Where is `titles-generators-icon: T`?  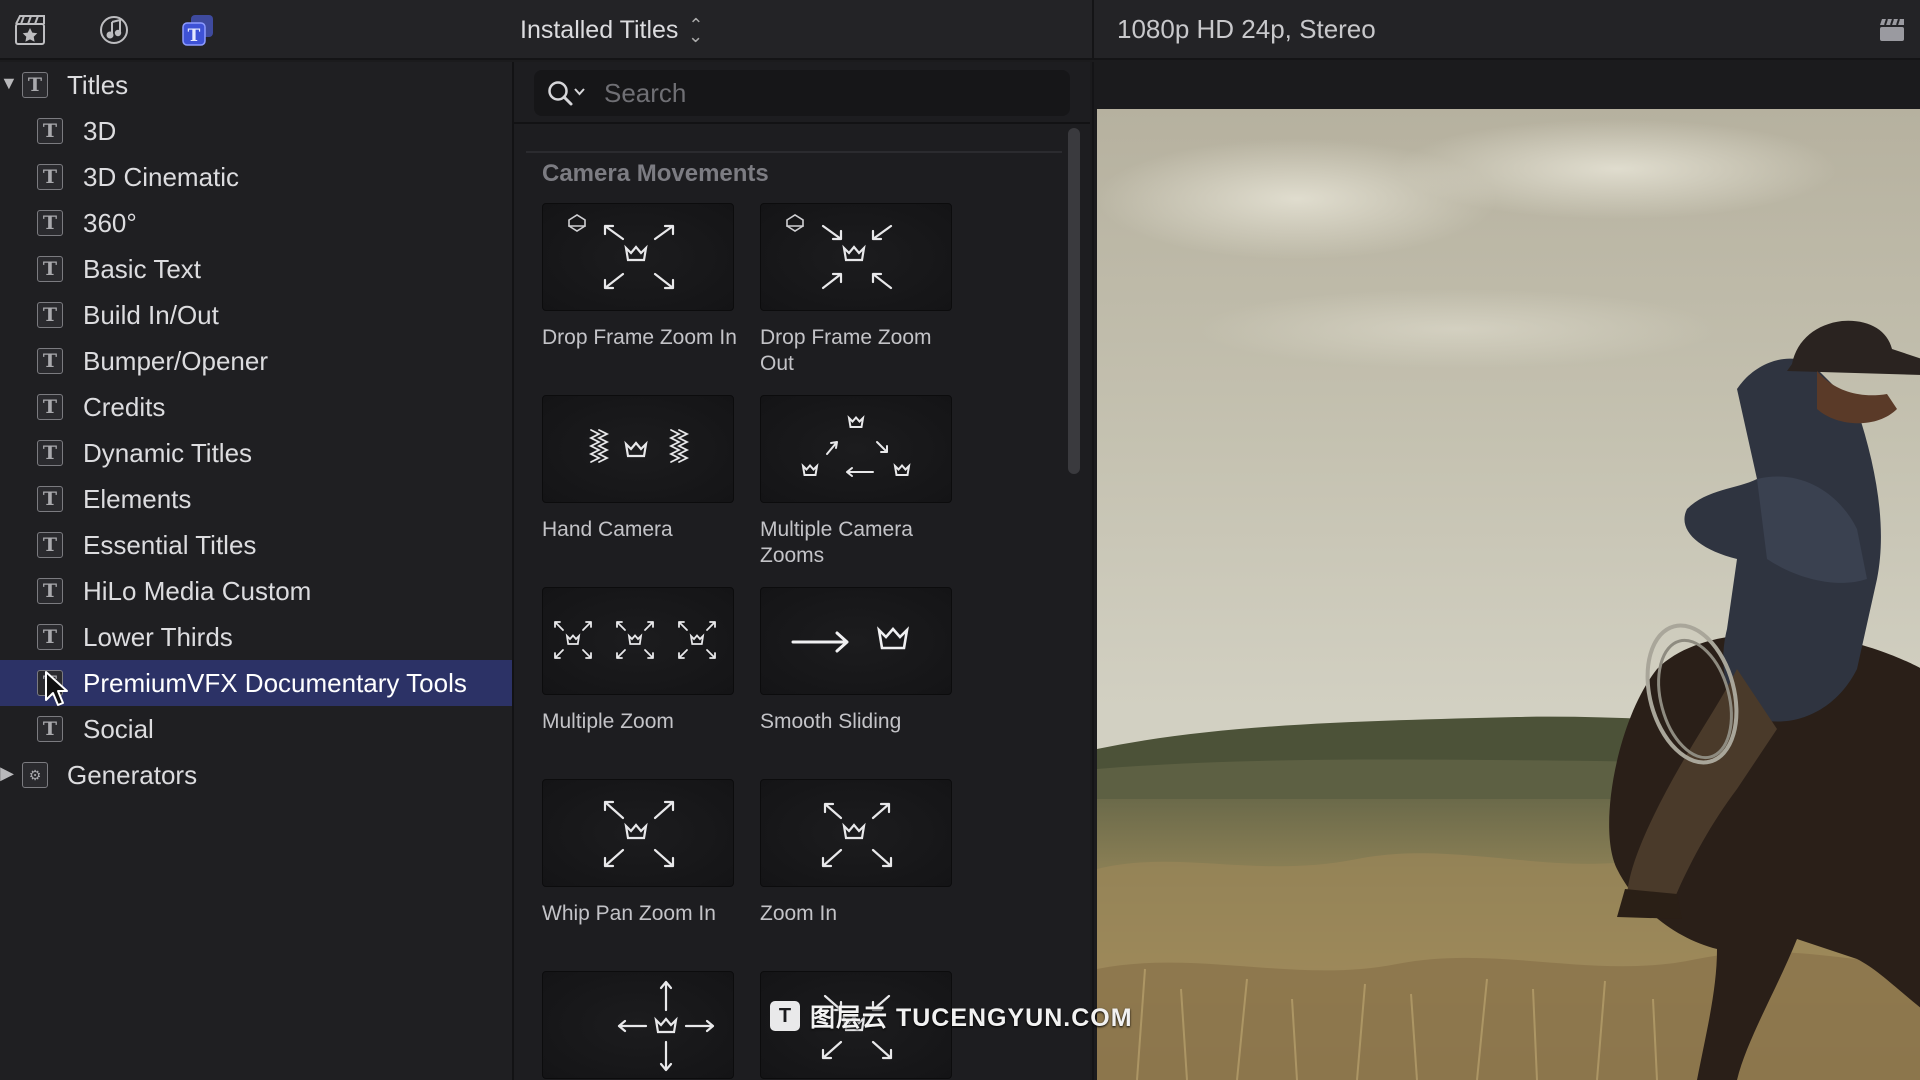
titles-generators-icon: T is located at coordinates (198, 30).